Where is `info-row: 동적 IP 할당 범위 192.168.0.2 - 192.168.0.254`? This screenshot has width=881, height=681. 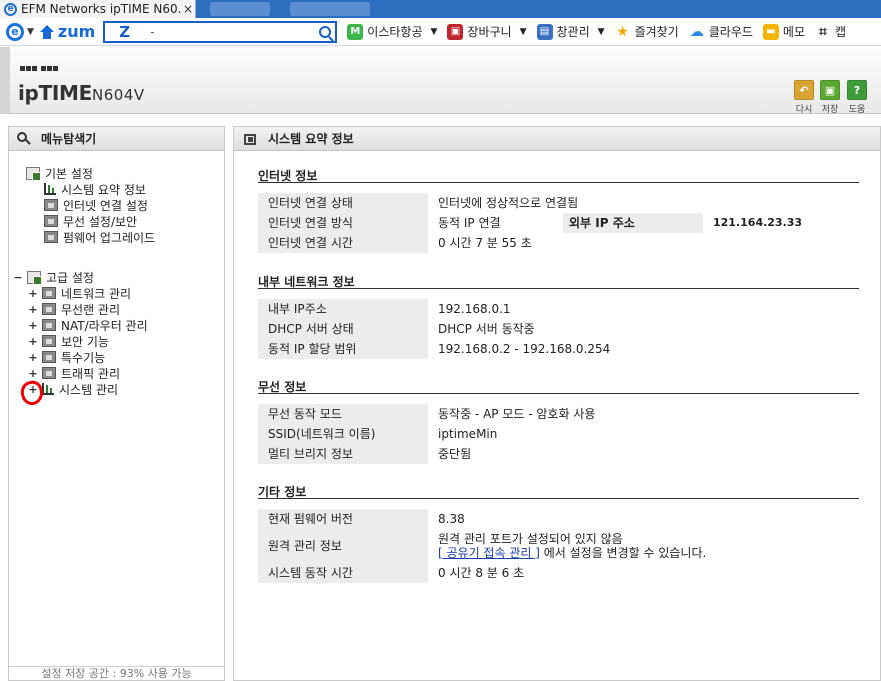 info-row: 동적 IP 할당 범위 192.168.0.2 - 192.168.0.254 is located at coordinates (558, 348).